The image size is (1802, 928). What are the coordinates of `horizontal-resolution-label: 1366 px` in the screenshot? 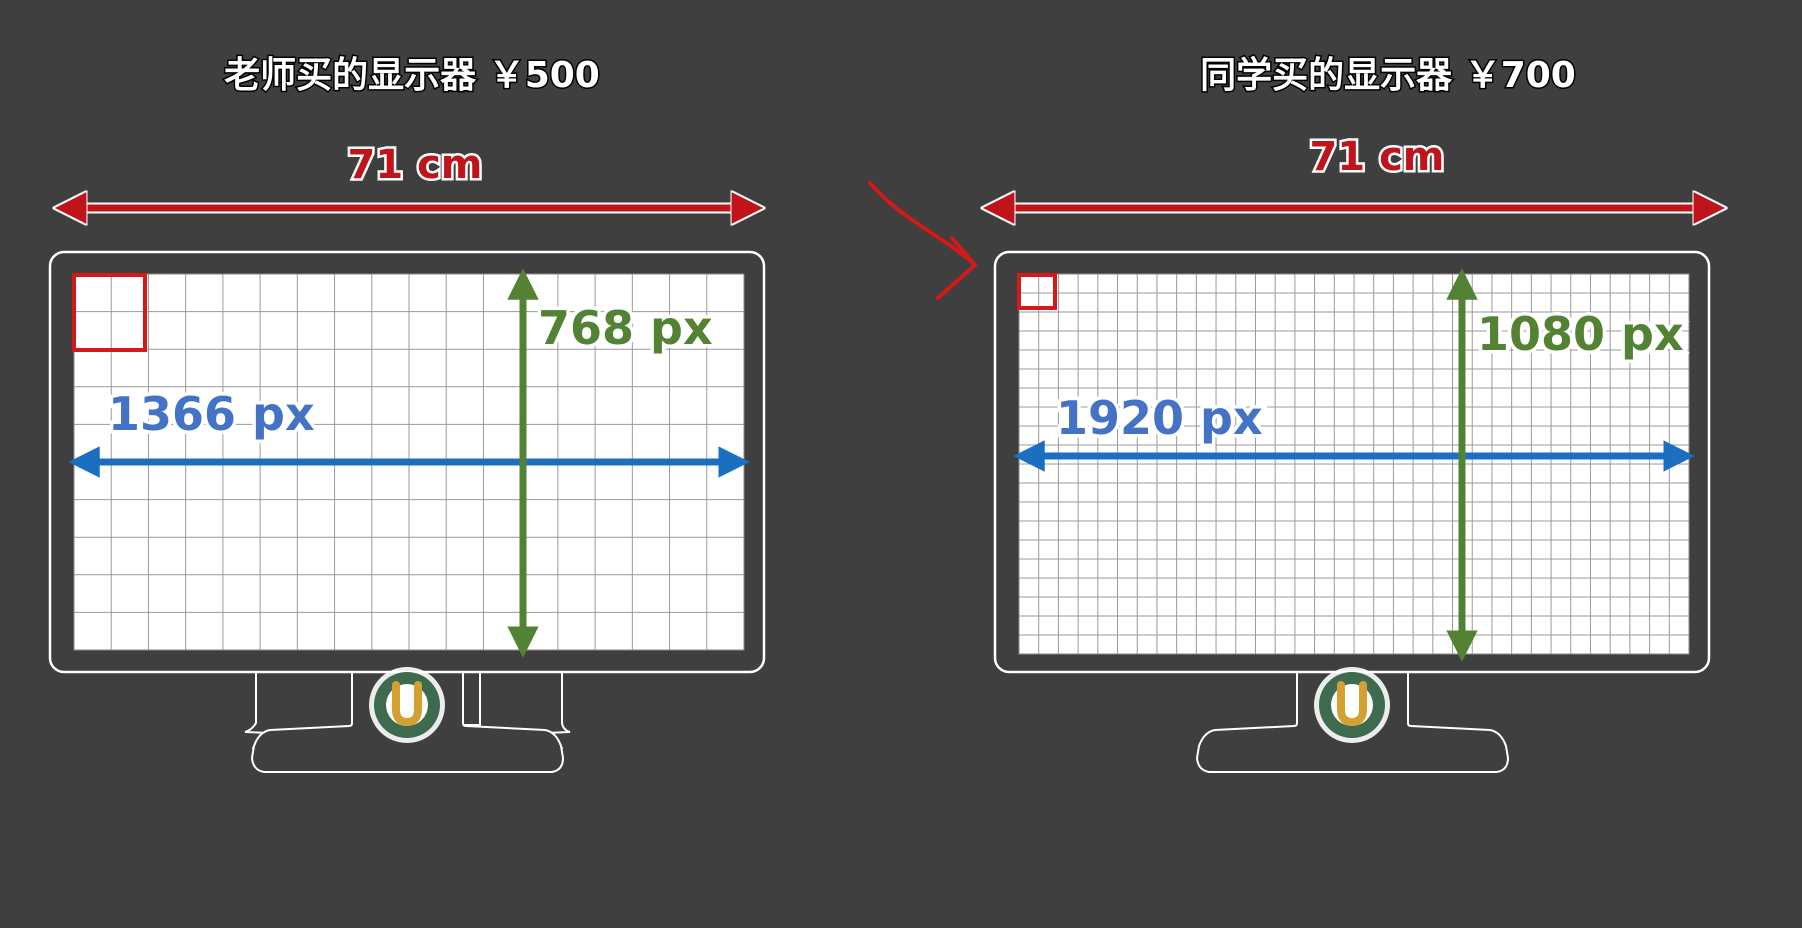 It's located at (211, 414).